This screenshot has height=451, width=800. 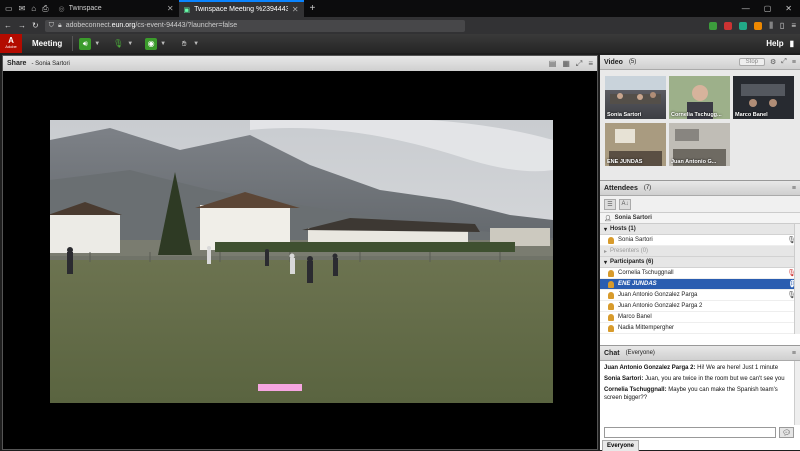 What do you see at coordinates (752, 62) in the screenshot?
I see `stop-video-button: Stop` at bounding box center [752, 62].